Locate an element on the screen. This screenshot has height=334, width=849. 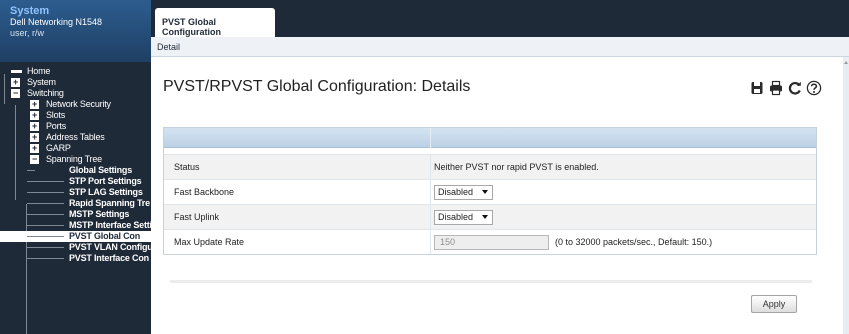
help-icon is located at coordinates (814, 88).